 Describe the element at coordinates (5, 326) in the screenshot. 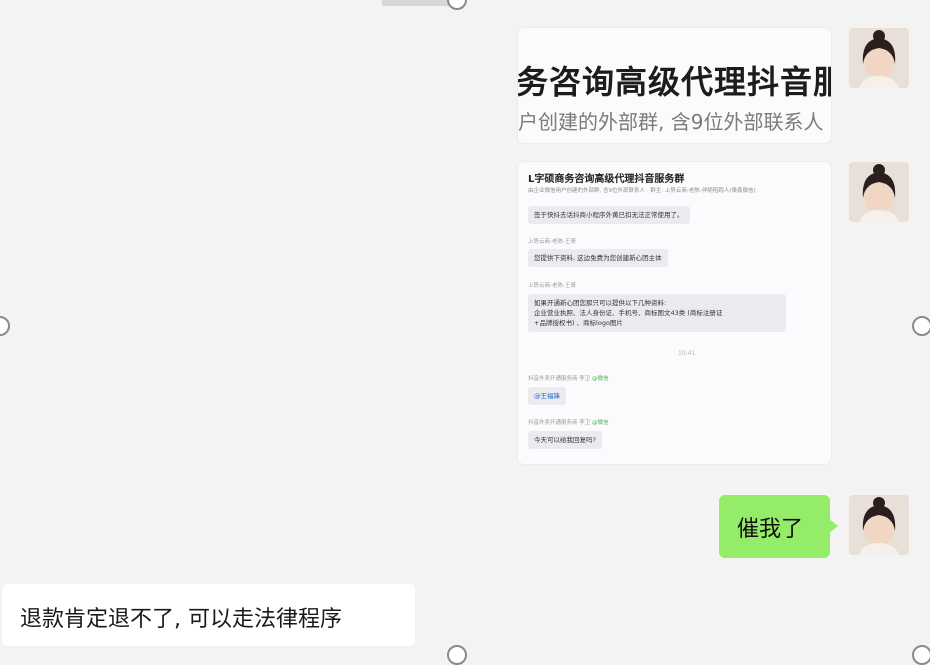

I see `resize-handle-left-icon` at that location.